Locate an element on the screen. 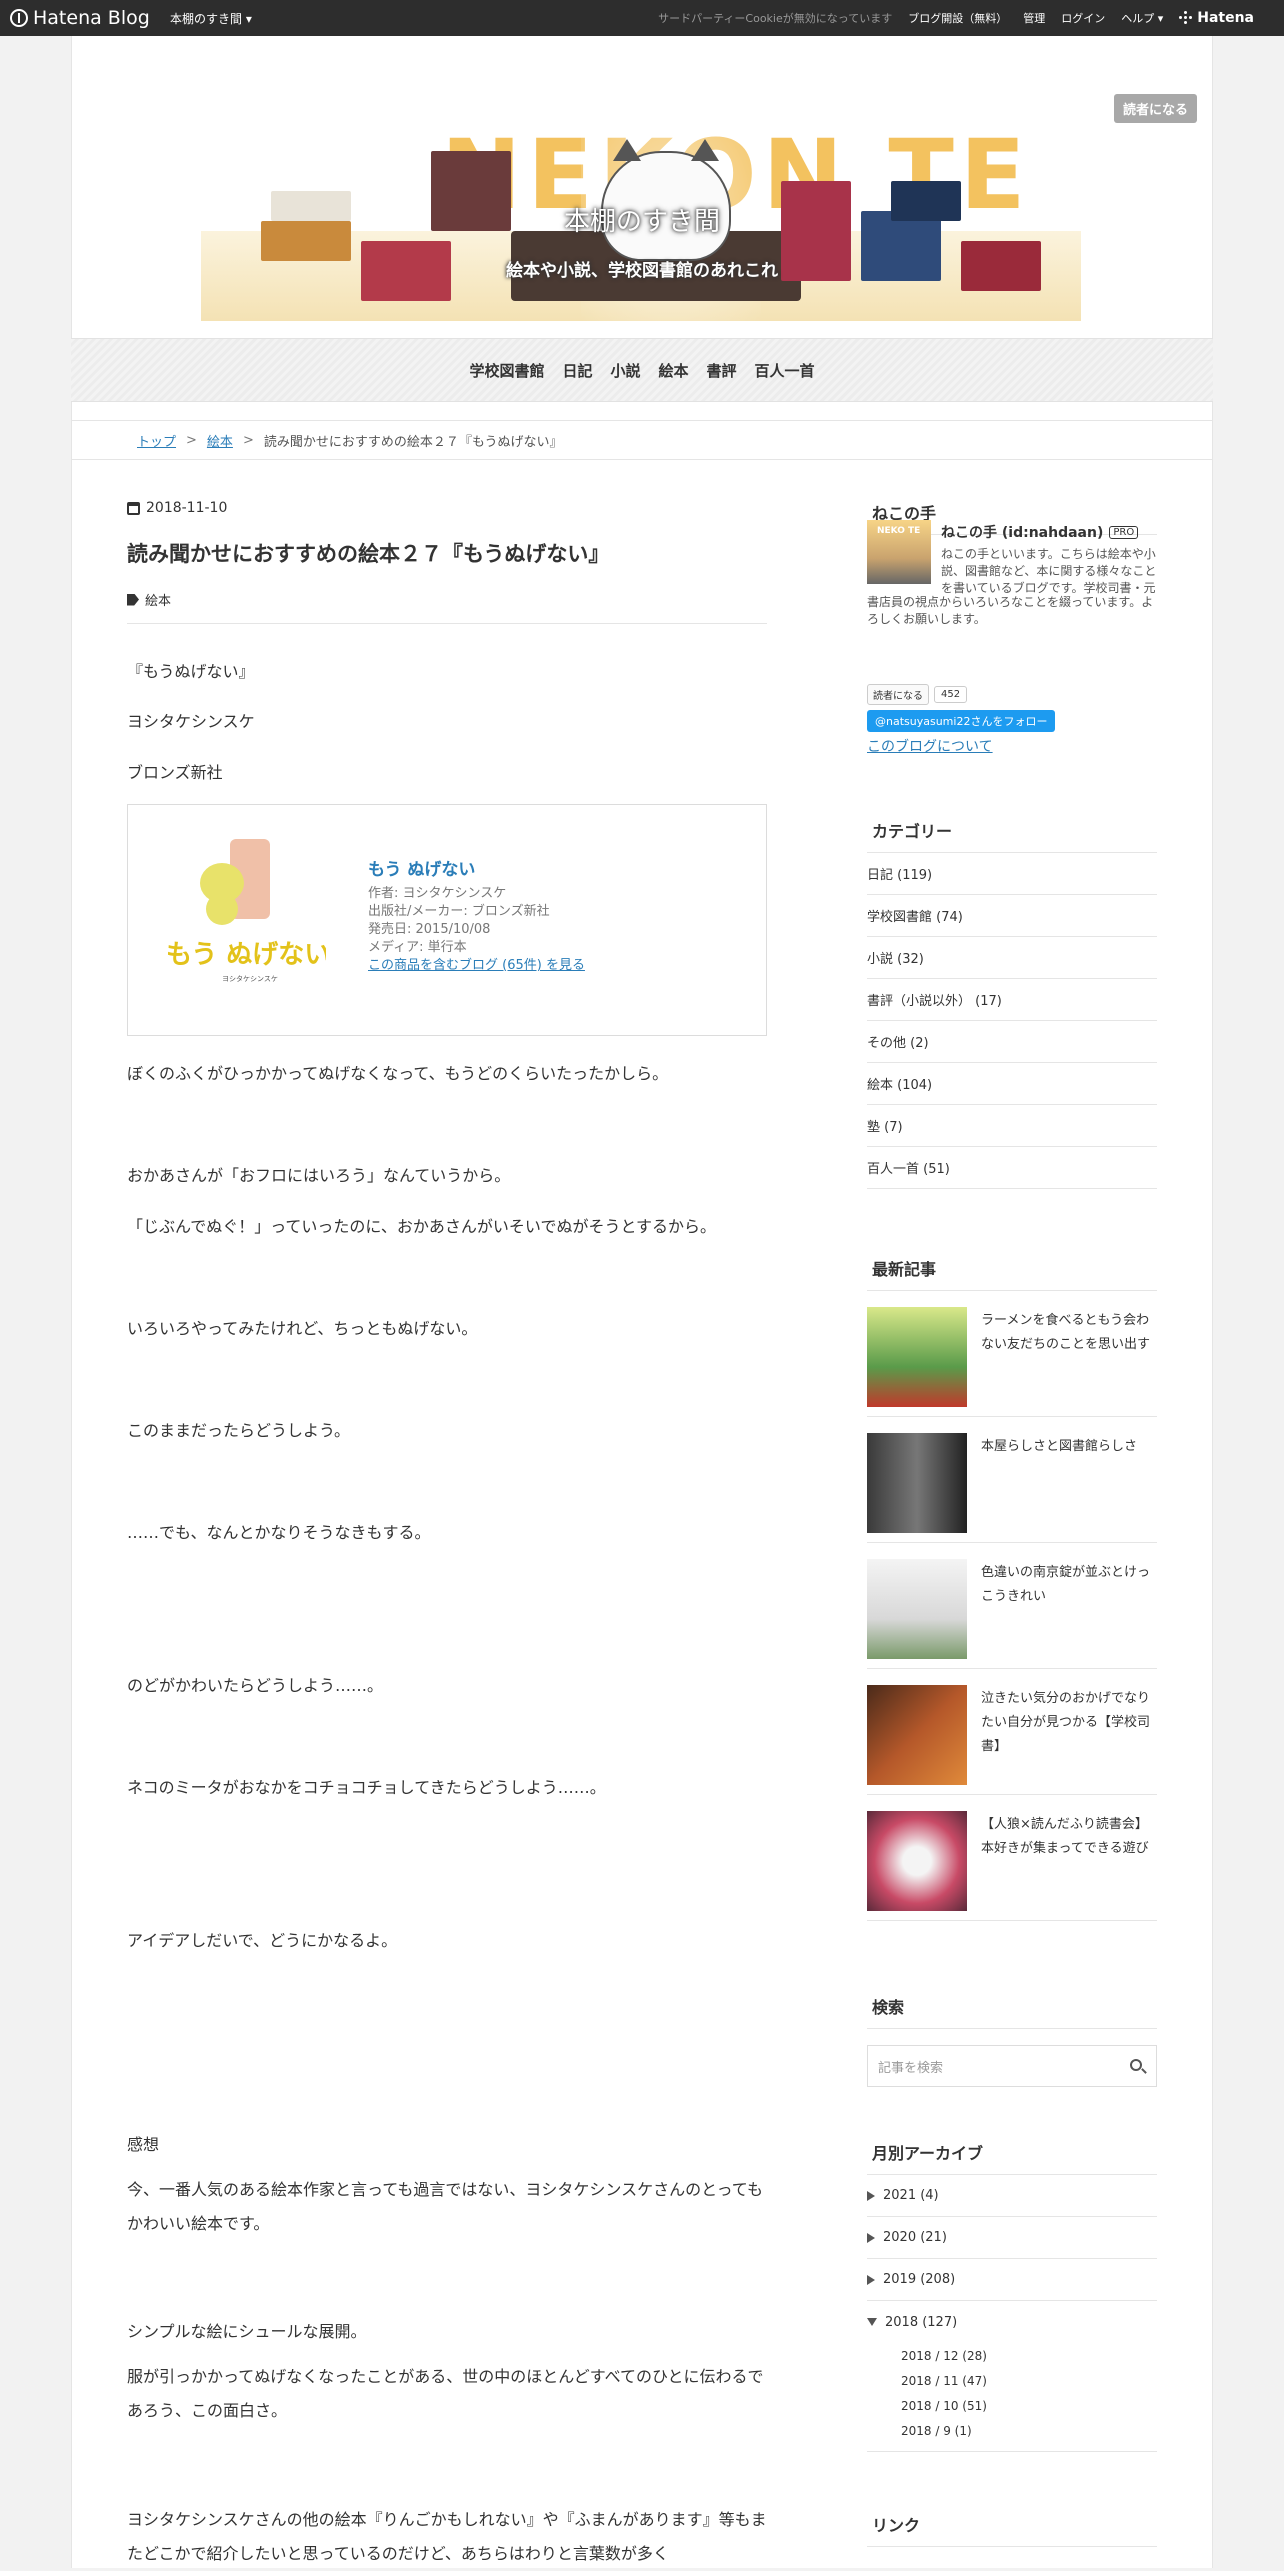 The width and height of the screenshot is (1284, 2571). hatena-blog-logo: Hatena Blog is located at coordinates (80, 18).